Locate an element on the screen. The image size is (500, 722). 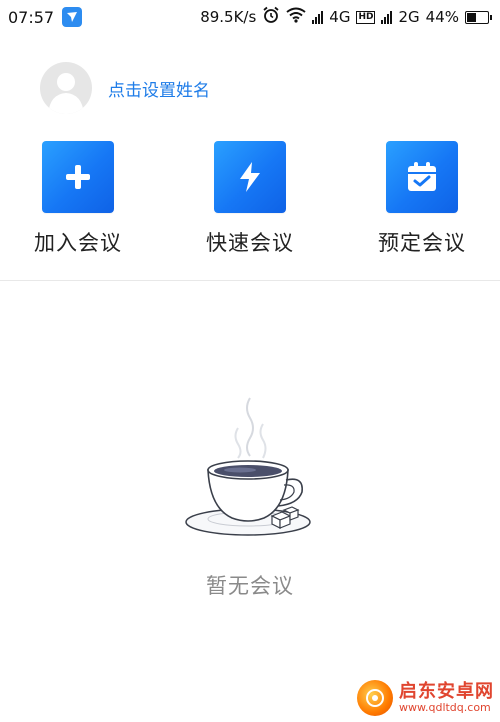
empty-state-text: 暂无会议 is located at coordinates (250, 586).